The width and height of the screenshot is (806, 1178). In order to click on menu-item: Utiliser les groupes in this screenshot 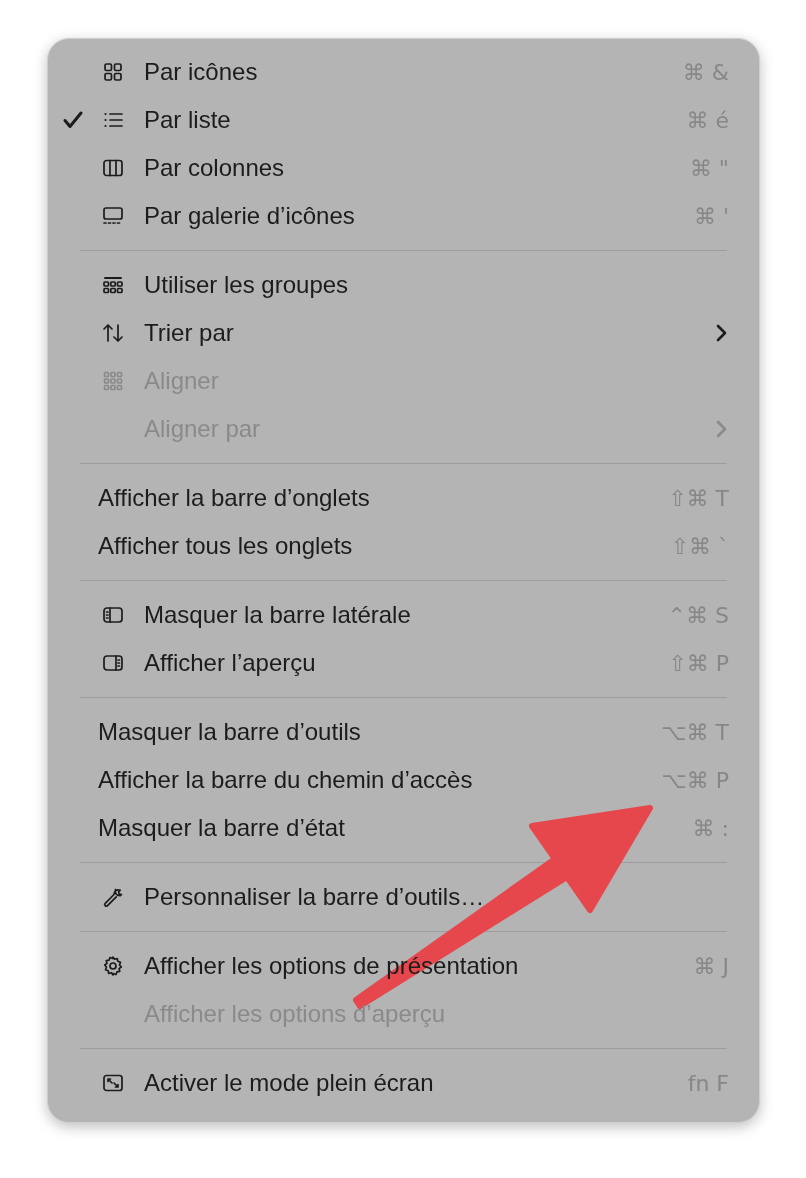, I will do `click(403, 285)`.